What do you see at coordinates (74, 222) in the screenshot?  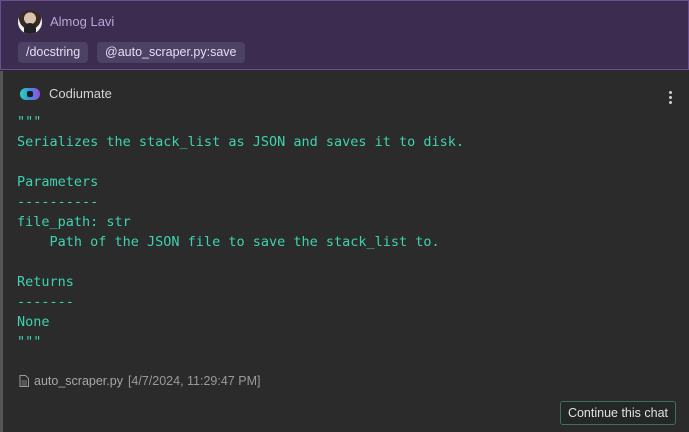 I see `code-line: file_path: str` at bounding box center [74, 222].